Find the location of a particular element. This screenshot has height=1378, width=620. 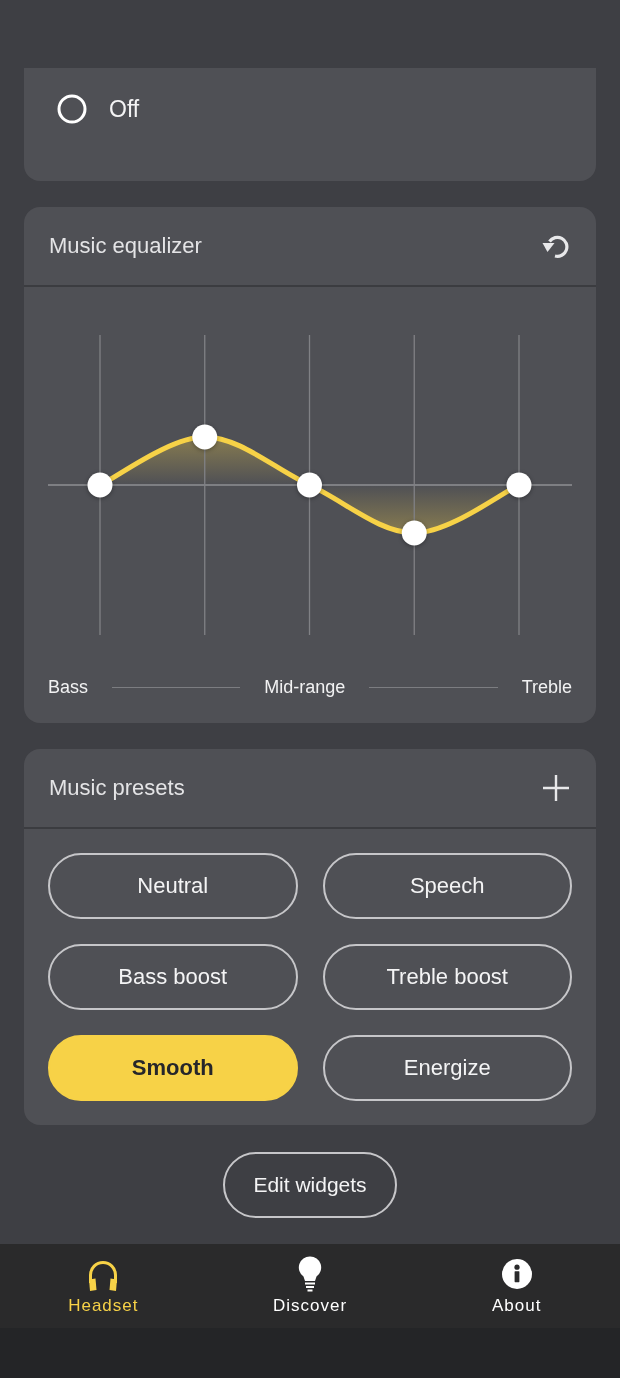

range-label: Mid-range is located at coordinates (305, 687).